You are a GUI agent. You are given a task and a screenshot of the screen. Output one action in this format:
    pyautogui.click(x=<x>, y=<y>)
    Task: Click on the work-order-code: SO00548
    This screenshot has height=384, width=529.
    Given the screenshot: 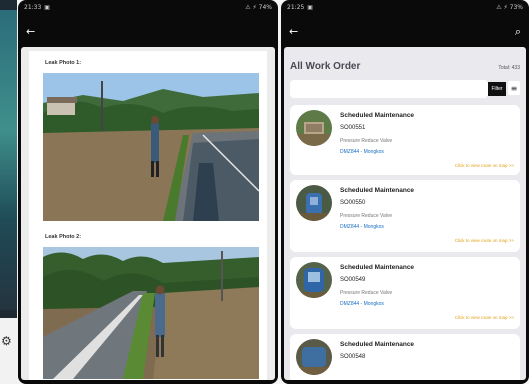 What is the action you would take?
    pyautogui.click(x=353, y=357)
    